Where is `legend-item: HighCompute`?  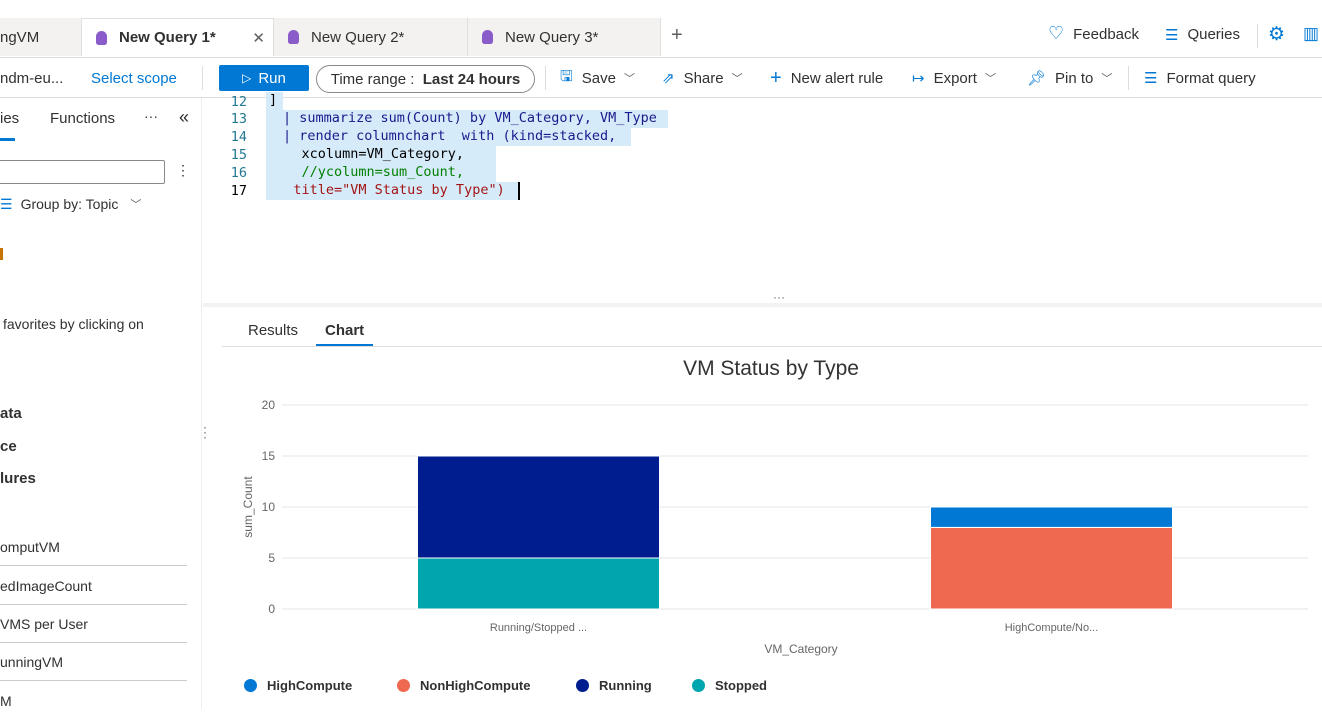 legend-item: HighCompute is located at coordinates (298, 685).